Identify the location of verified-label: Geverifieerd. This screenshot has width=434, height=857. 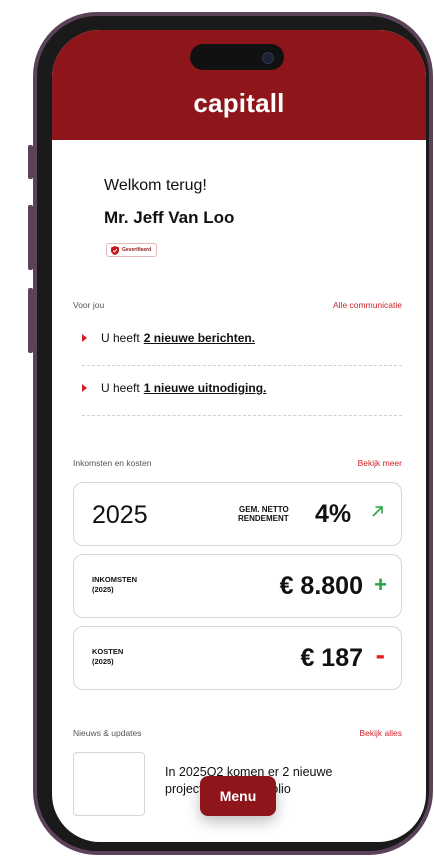
(137, 250).